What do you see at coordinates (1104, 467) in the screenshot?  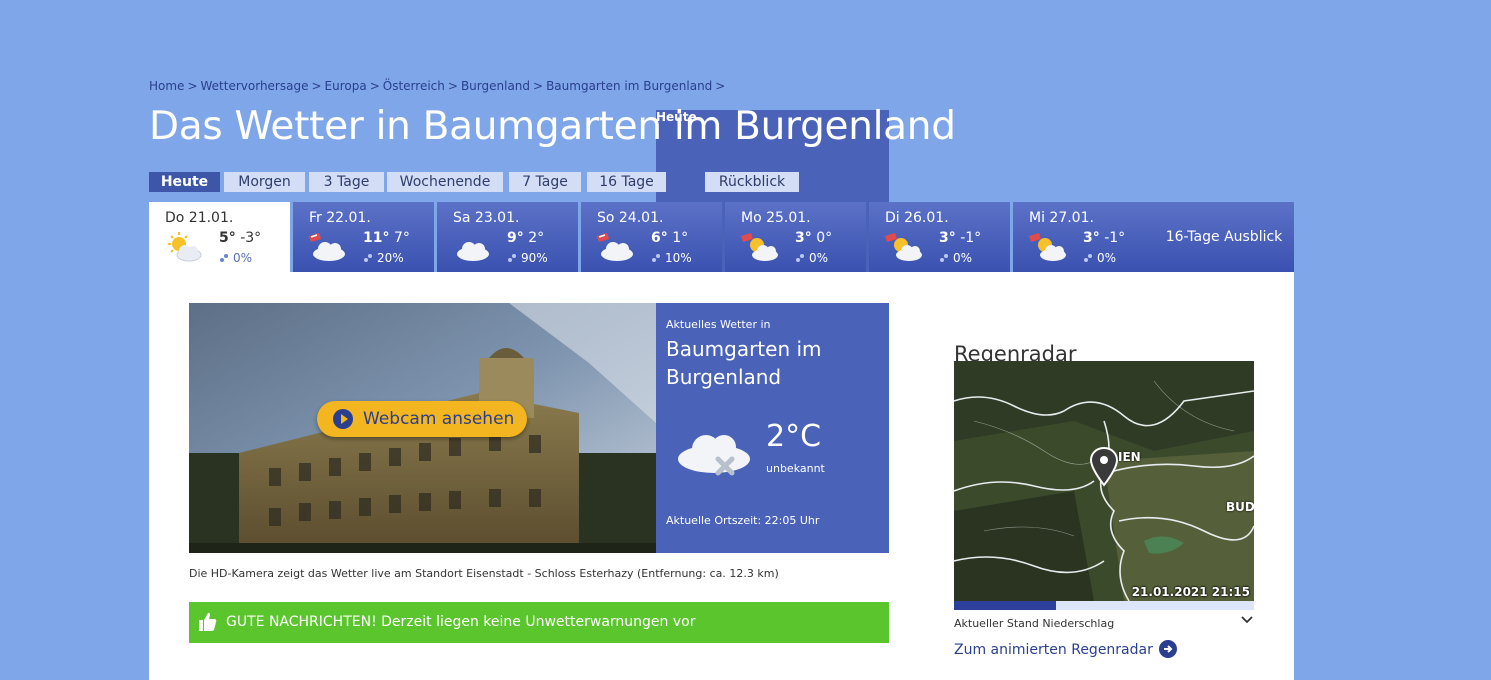 I see `location-pin-icon` at bounding box center [1104, 467].